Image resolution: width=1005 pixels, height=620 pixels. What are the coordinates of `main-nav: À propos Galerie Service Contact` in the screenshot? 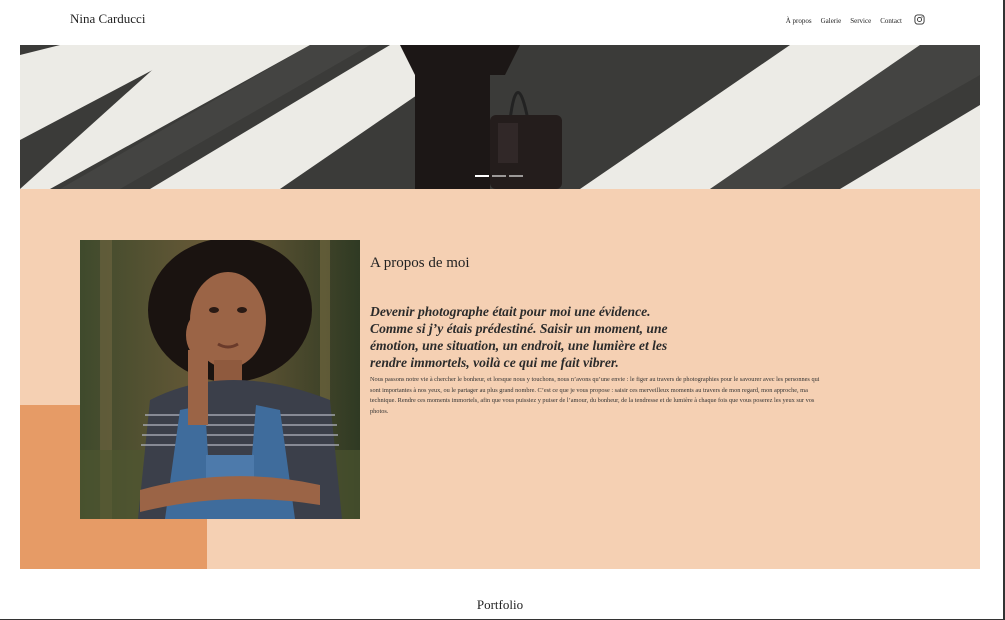 It's located at (855, 20).